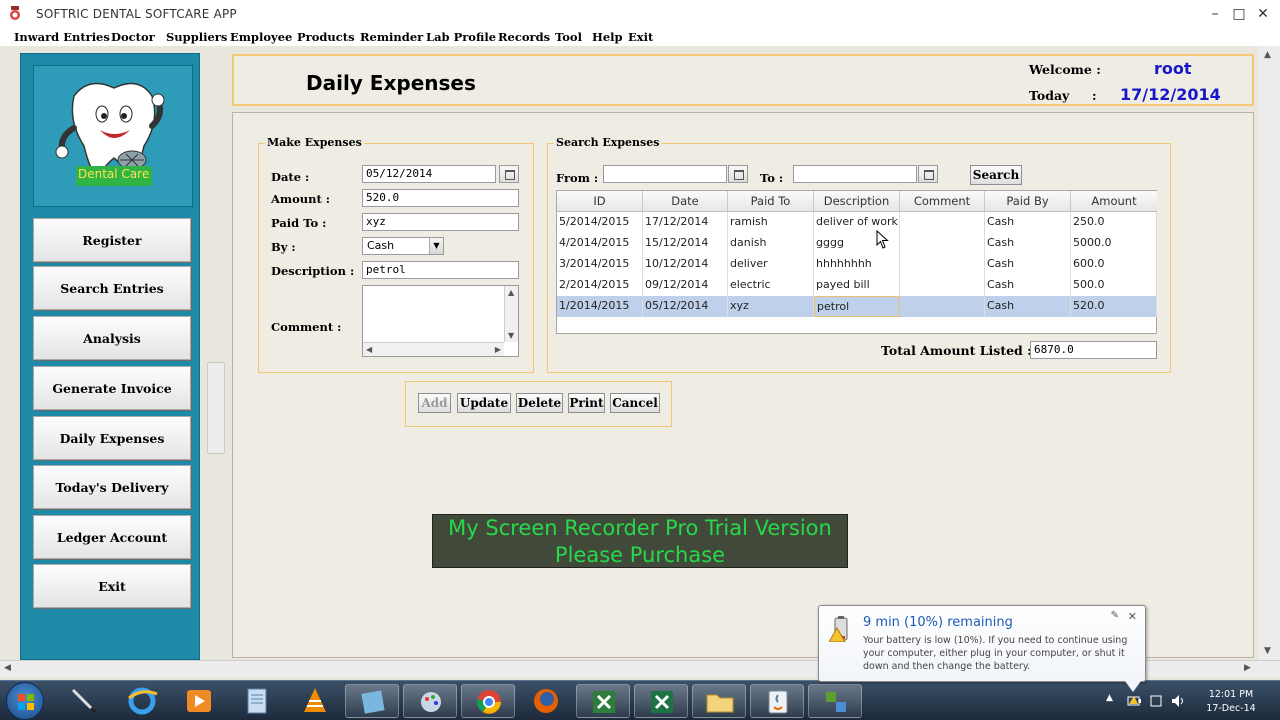 The width and height of the screenshot is (1280, 720). I want to click on description-field: petrol, so click(440, 270).